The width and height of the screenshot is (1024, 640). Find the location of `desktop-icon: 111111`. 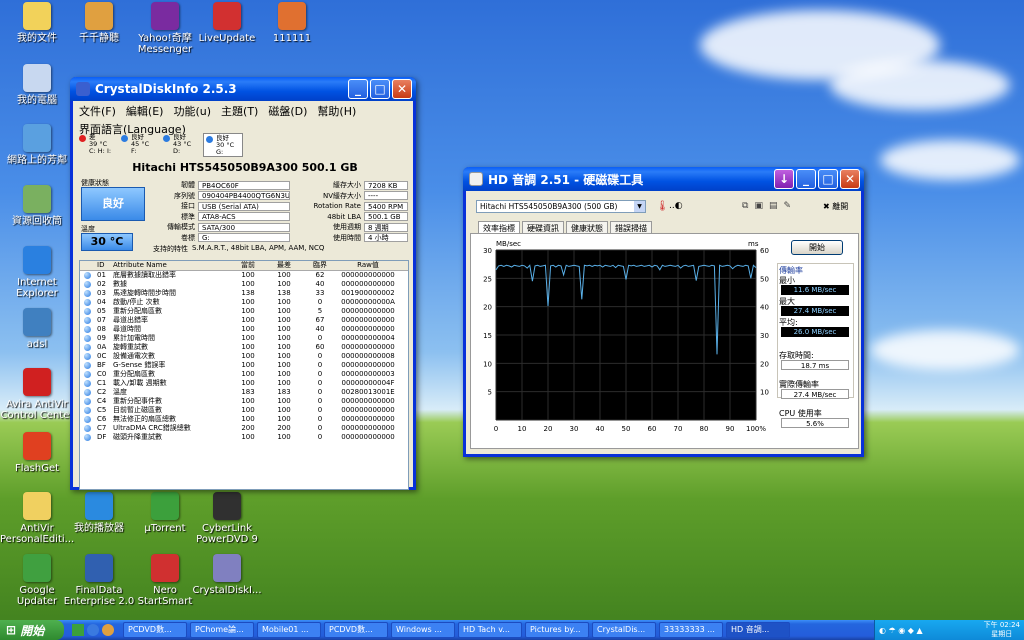

desktop-icon: 111111 is located at coordinates (292, 23).